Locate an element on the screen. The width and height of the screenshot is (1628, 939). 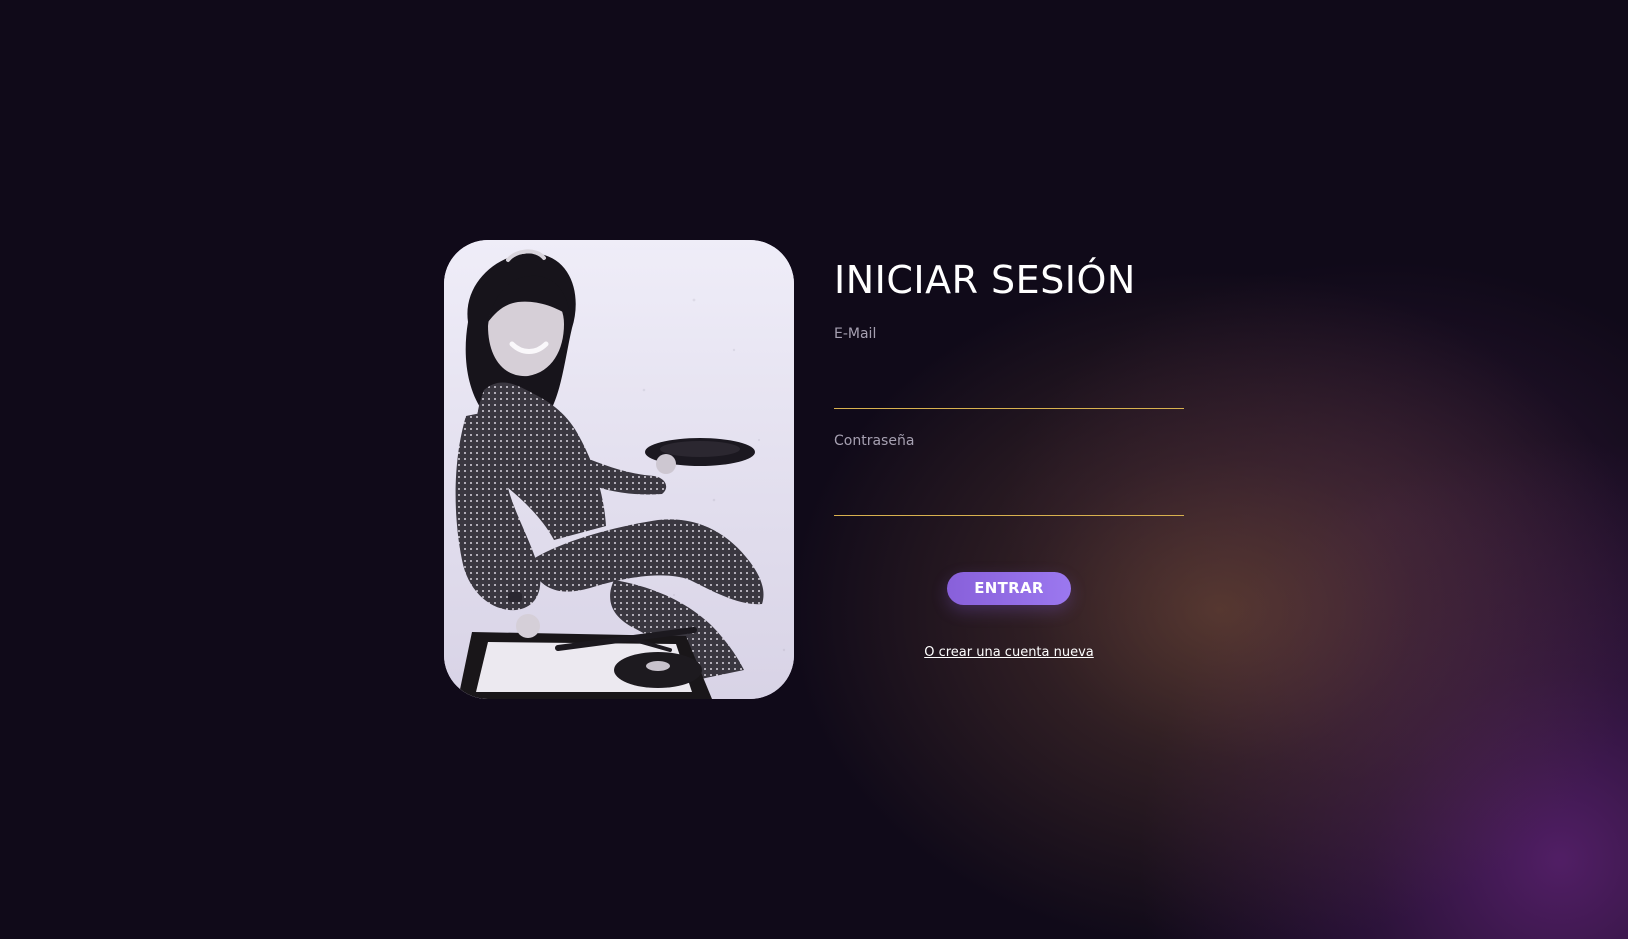
password-field-group: Contraseña is located at coordinates (1009, 474).